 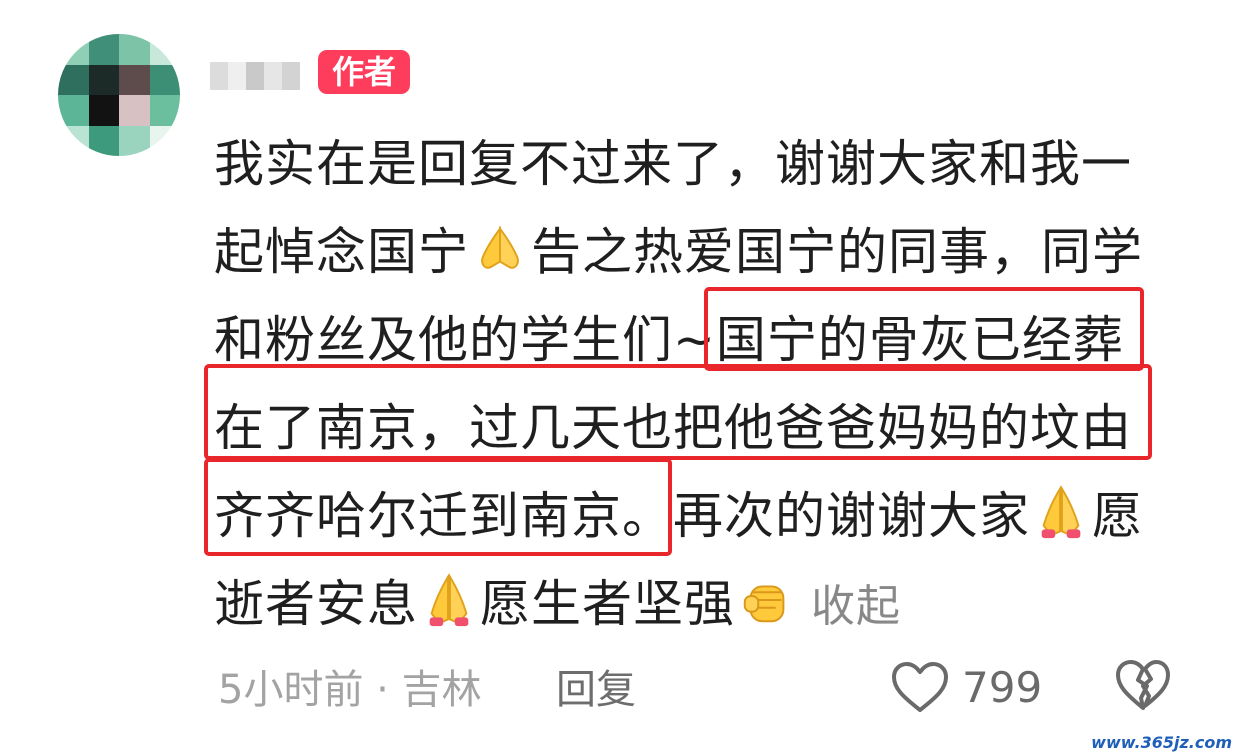 What do you see at coordinates (856, 606) in the screenshot?
I see `collapse-link: 收起` at bounding box center [856, 606].